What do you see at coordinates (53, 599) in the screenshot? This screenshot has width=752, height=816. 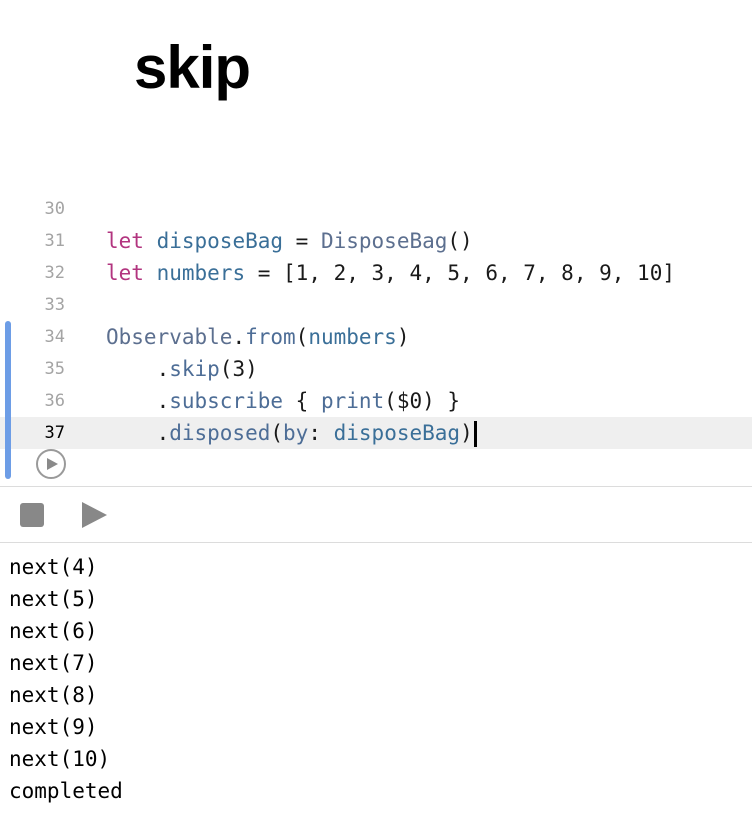 I see `console-line: next(5)` at bounding box center [53, 599].